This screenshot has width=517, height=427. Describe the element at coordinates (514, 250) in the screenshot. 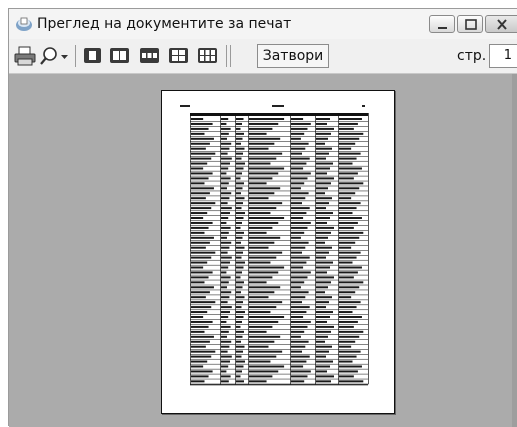

I see `vertical-scrollbar` at that location.